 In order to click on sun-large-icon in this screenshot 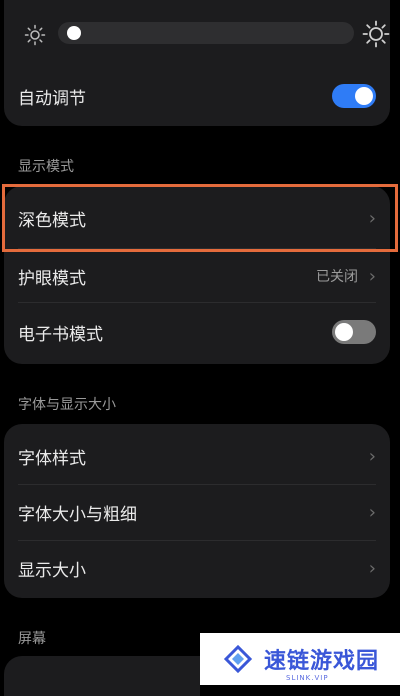, I will do `click(376, 34)`.